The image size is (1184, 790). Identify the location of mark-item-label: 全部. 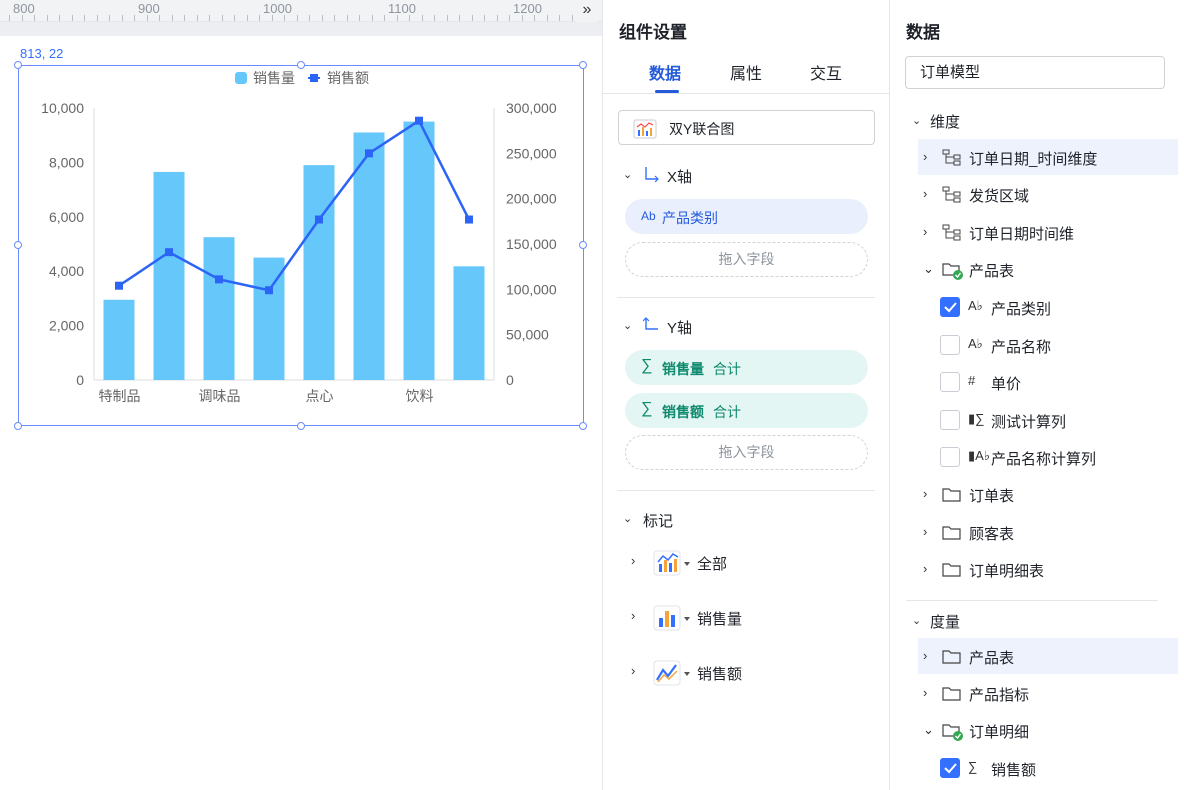
(712, 564).